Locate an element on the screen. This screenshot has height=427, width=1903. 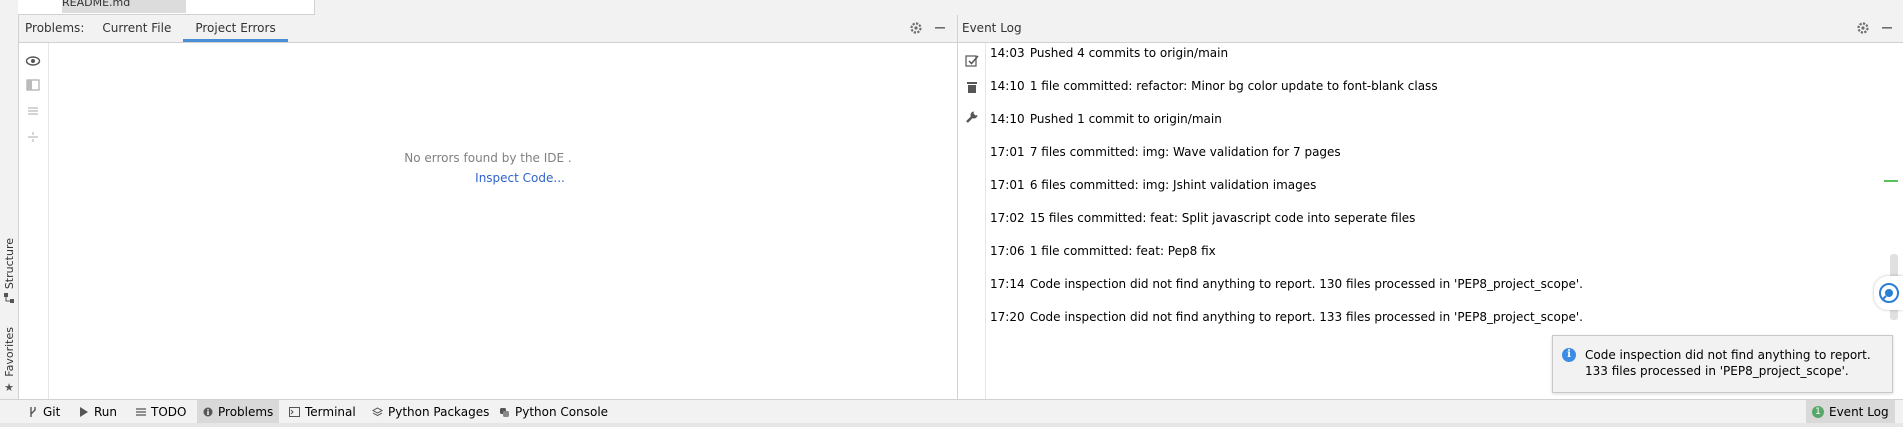
tab-project-errors: Project Errors is located at coordinates (235, 28).